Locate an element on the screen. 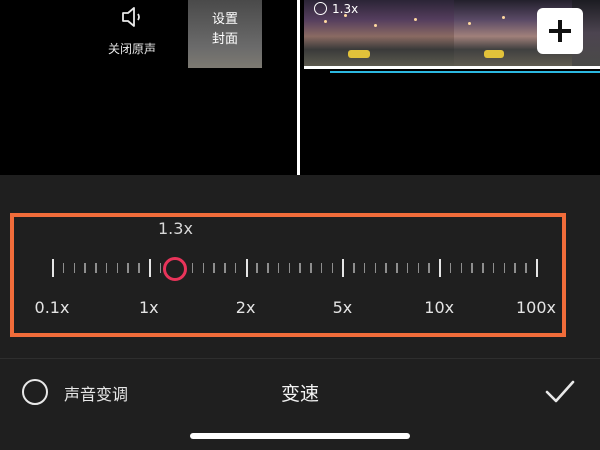  divider is located at coordinates (300, 358).